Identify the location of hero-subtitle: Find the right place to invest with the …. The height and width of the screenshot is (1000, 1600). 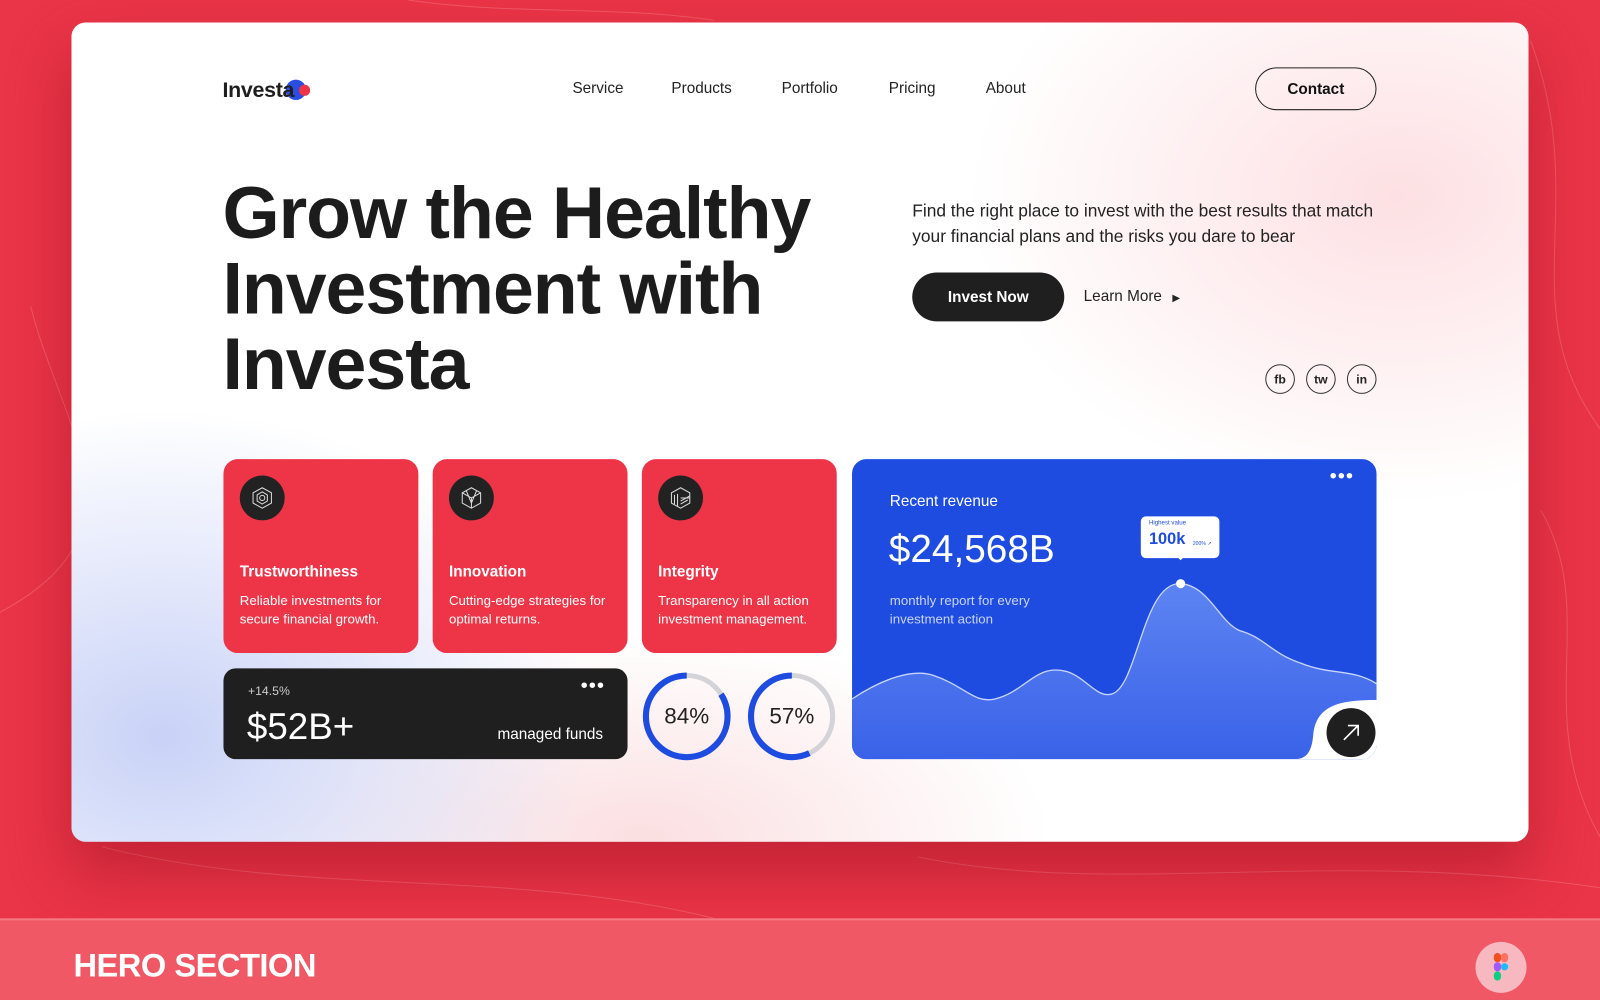
(1143, 223).